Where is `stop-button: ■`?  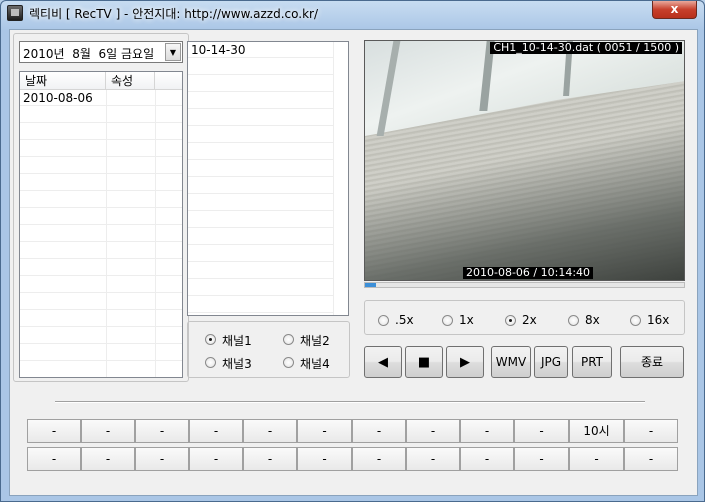
stop-button: ■ is located at coordinates (424, 362).